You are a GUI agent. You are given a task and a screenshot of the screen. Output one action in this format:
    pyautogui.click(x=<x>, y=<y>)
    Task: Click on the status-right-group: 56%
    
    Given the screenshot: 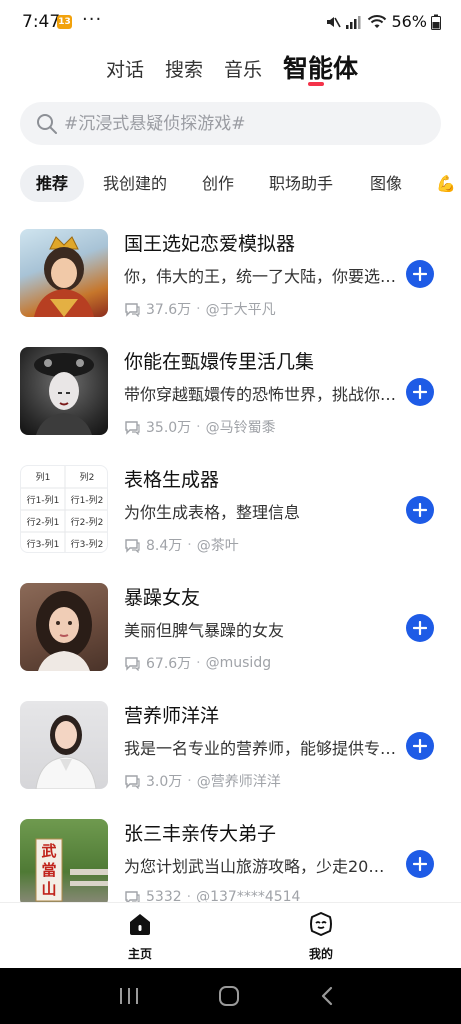 What is the action you would take?
    pyautogui.click(x=383, y=21)
    